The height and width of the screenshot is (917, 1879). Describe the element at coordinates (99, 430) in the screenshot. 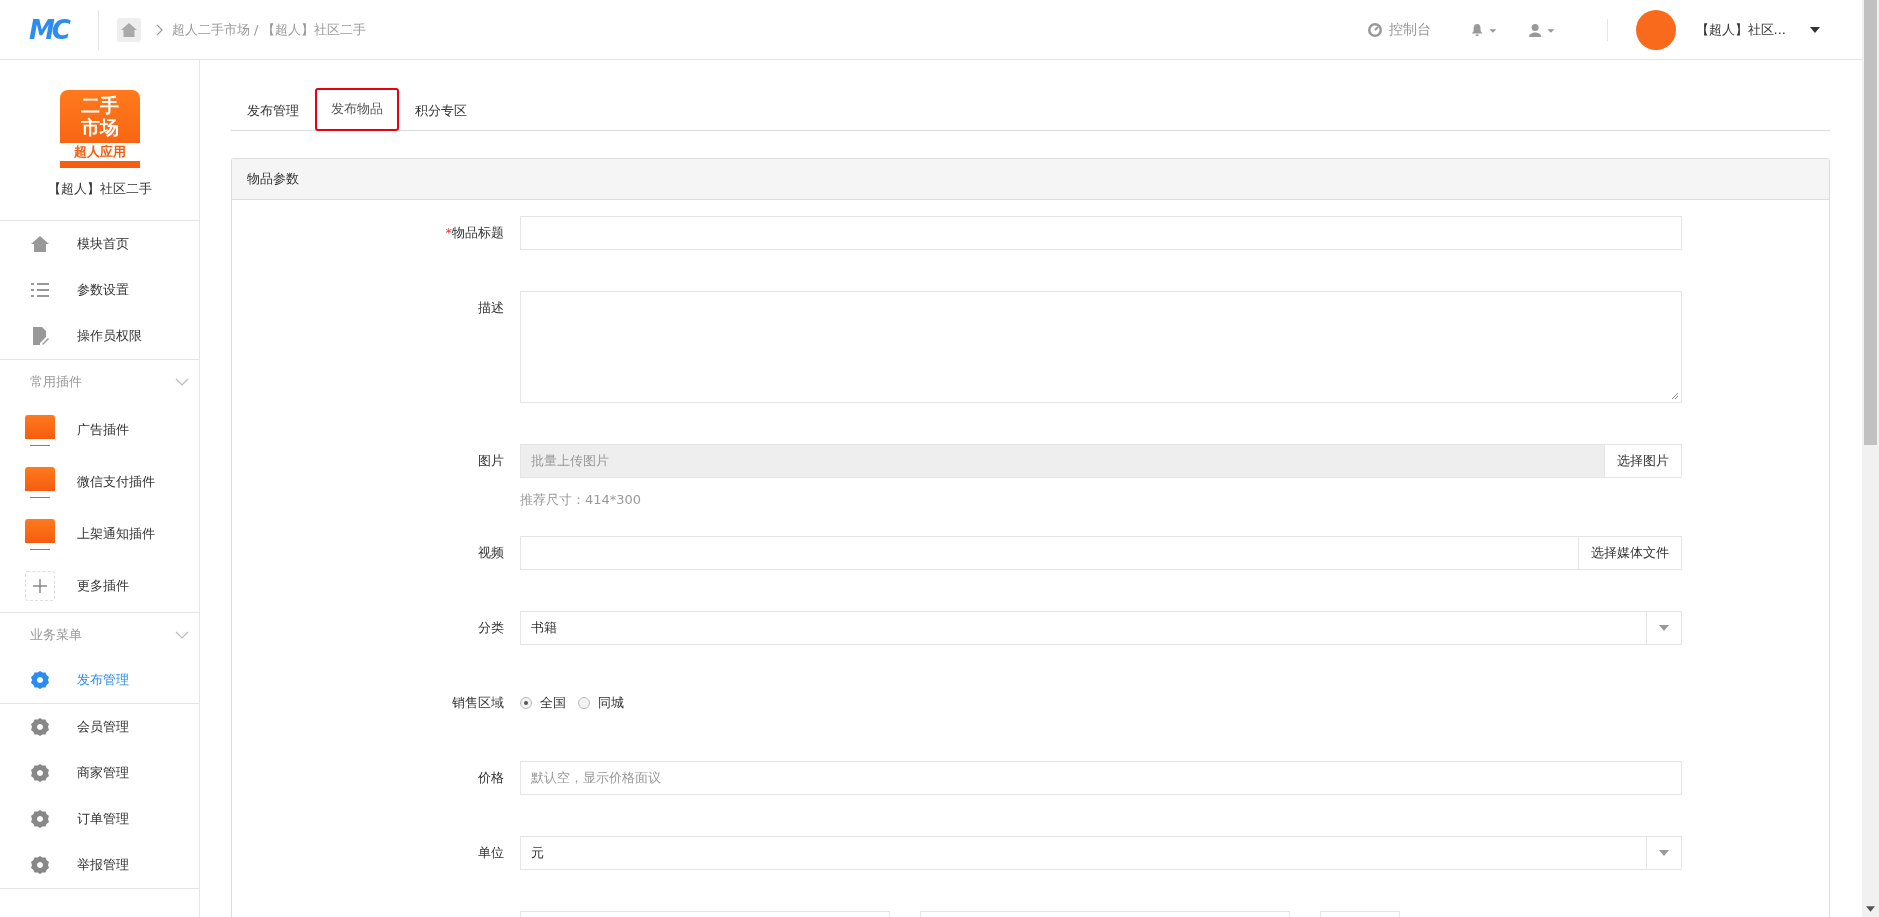

I see `nav-item: 广告插件` at that location.